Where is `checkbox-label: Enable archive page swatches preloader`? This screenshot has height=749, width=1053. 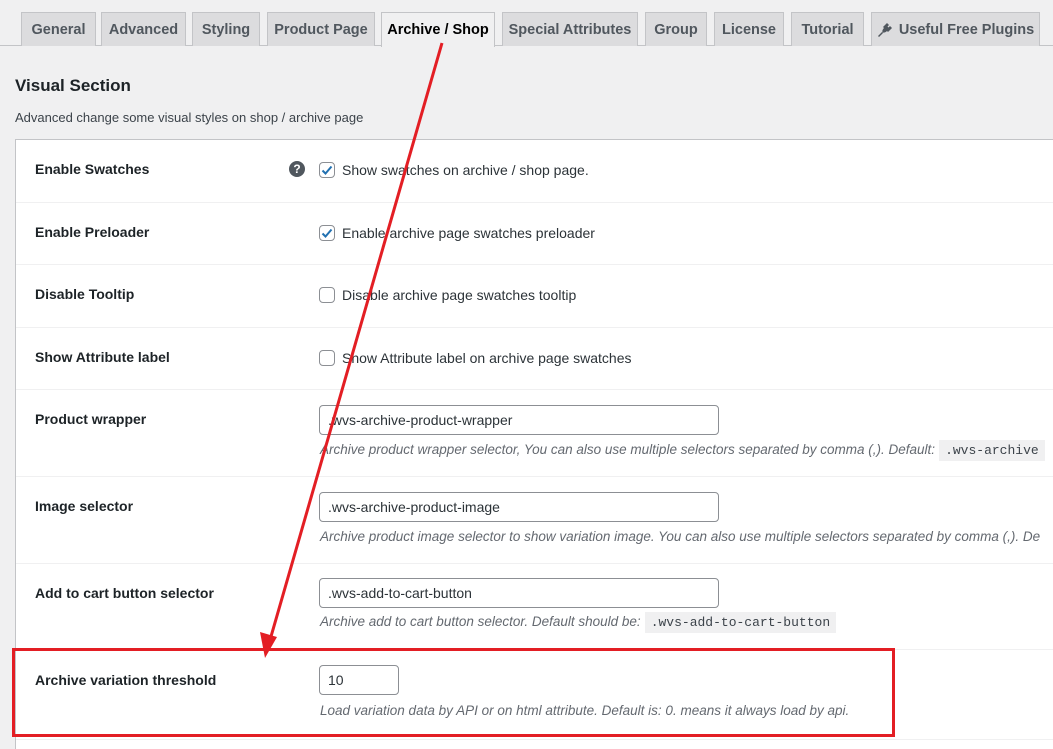 checkbox-label: Enable archive page swatches preloader is located at coordinates (468, 233).